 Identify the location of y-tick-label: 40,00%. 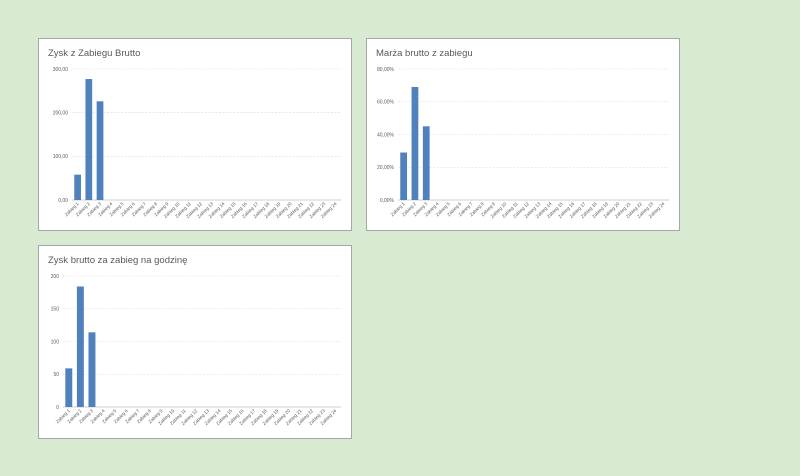
(386, 135).